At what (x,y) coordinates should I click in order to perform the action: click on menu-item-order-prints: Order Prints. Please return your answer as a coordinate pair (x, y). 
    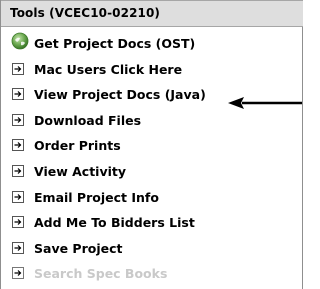
    Looking at the image, I should click on (151, 148).